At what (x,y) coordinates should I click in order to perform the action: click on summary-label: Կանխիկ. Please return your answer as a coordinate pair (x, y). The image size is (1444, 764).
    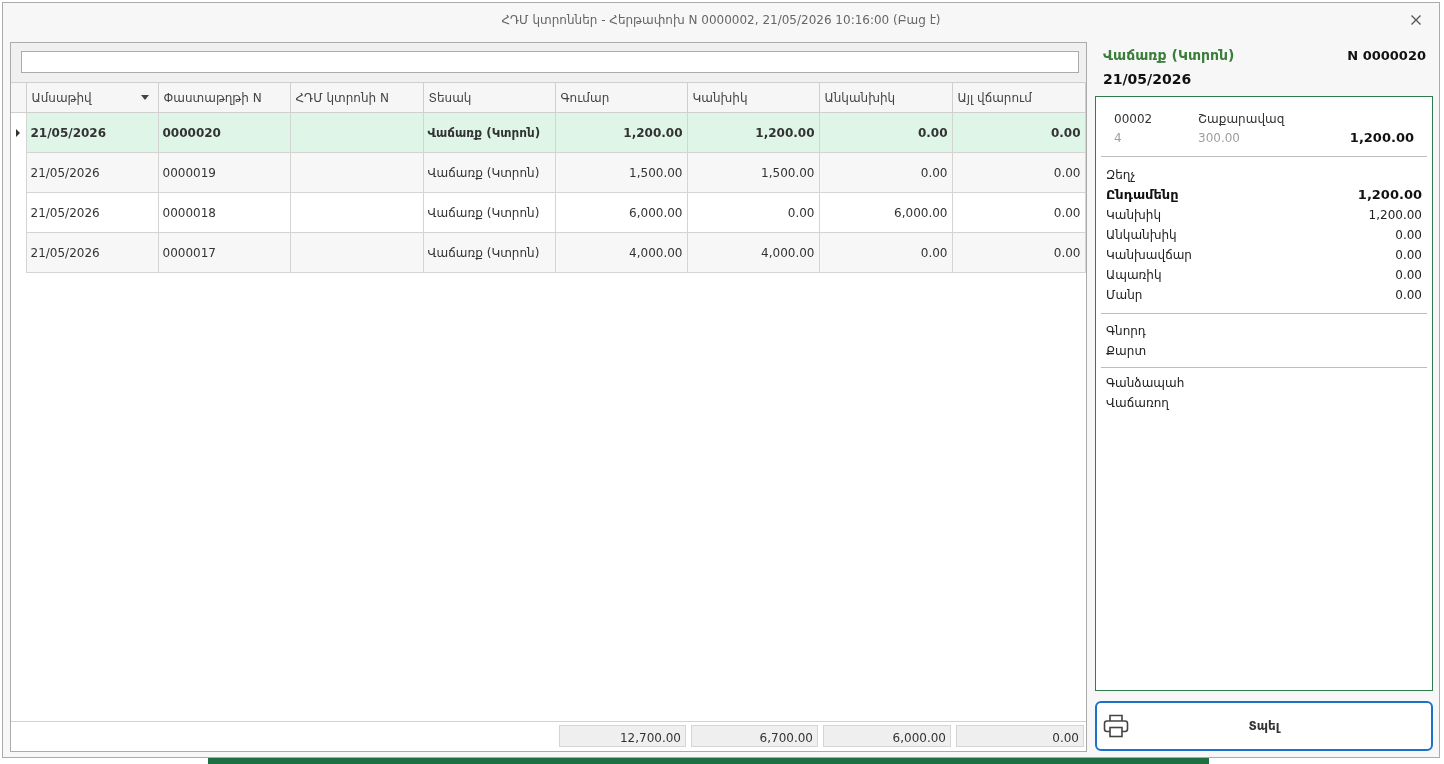
    Looking at the image, I should click on (1134, 215).